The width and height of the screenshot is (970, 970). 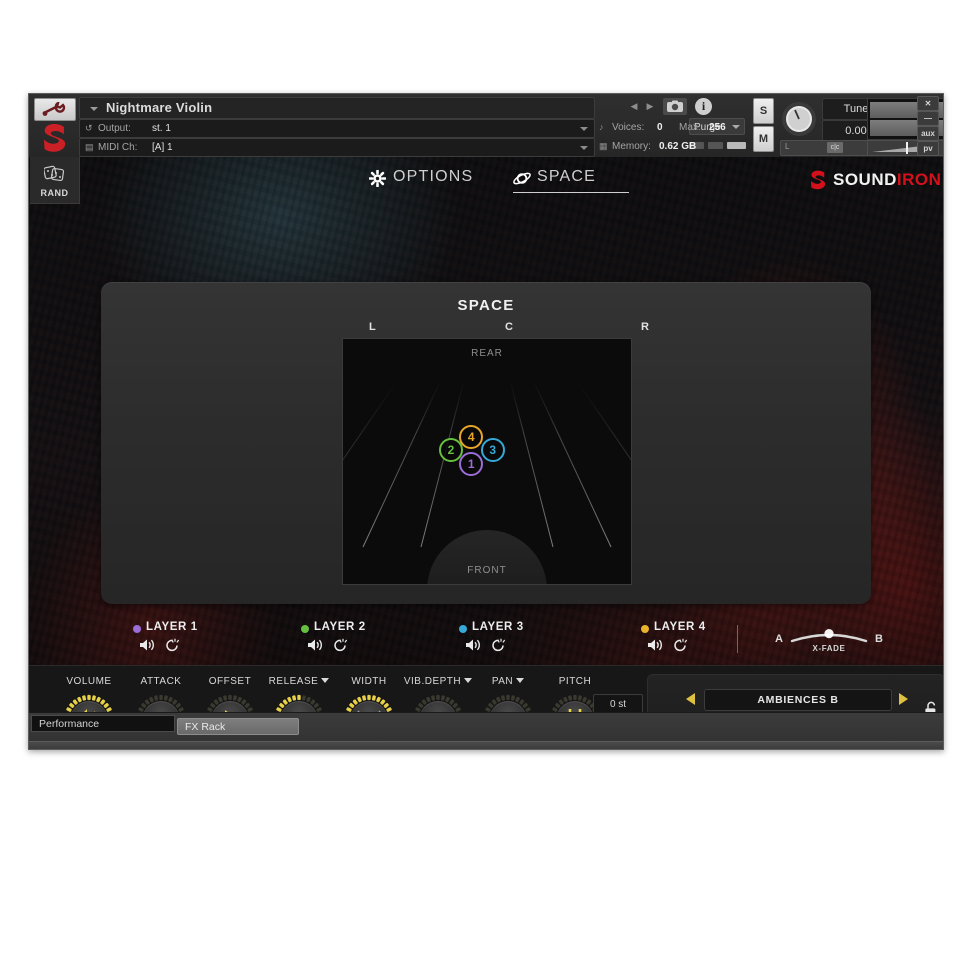 I want to click on knob-vibdepth, so click(x=438, y=702).